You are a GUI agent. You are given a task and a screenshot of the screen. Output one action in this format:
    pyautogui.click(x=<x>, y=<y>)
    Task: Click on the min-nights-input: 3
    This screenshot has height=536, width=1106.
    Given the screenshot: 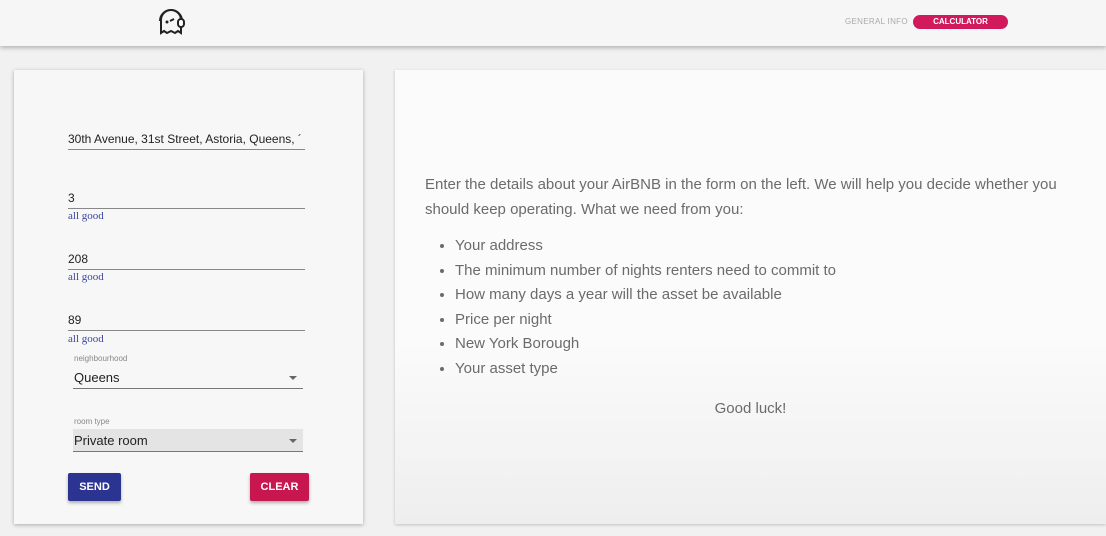 What is the action you would take?
    pyautogui.click(x=186, y=200)
    